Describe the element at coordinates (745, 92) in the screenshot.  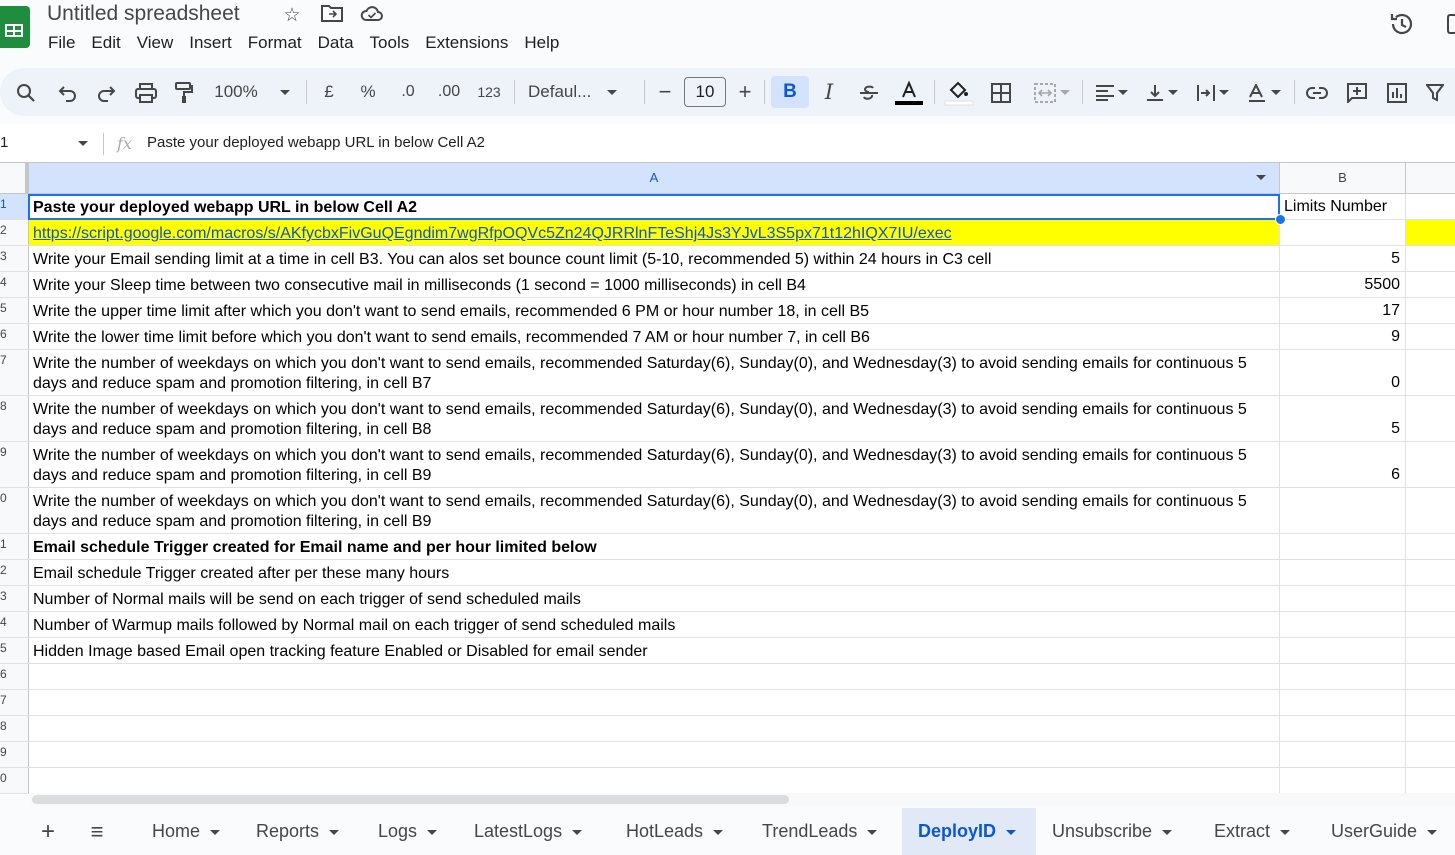
I see `increase-font-size-icon: +` at that location.